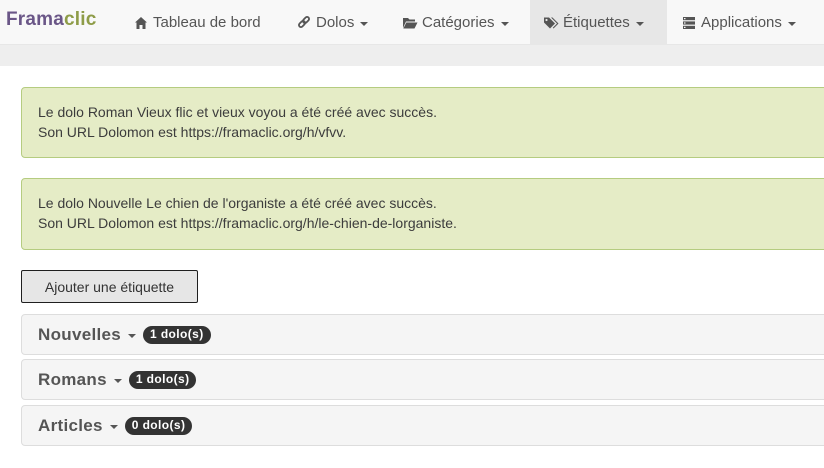 This screenshot has height=468, width=824. I want to click on header-band, so click(412, 55).